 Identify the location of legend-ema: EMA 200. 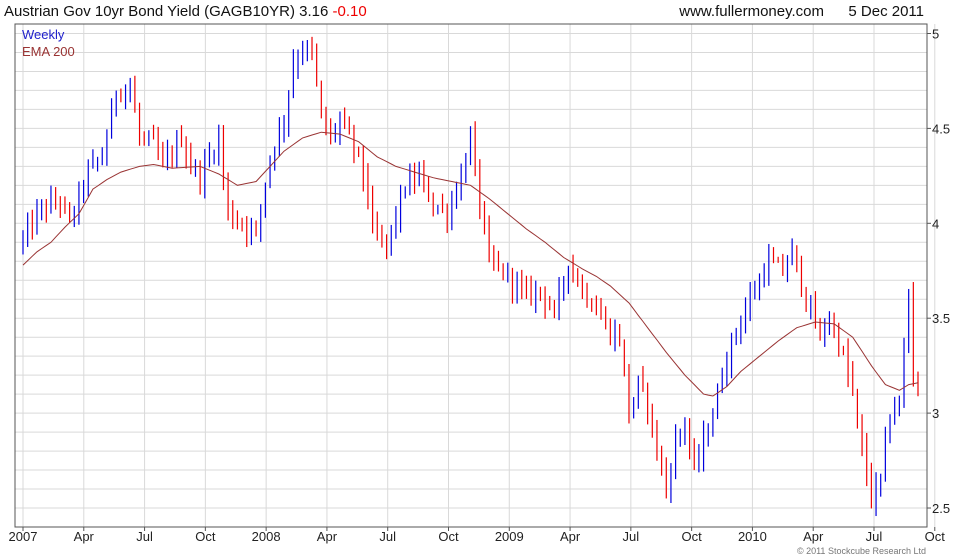
(48, 51).